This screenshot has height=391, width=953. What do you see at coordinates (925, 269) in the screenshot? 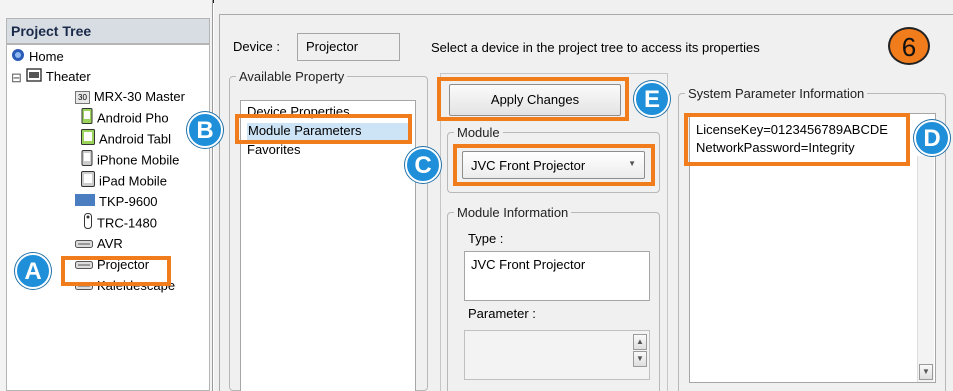
I see `vertical-scrollbar: ▼` at bounding box center [925, 269].